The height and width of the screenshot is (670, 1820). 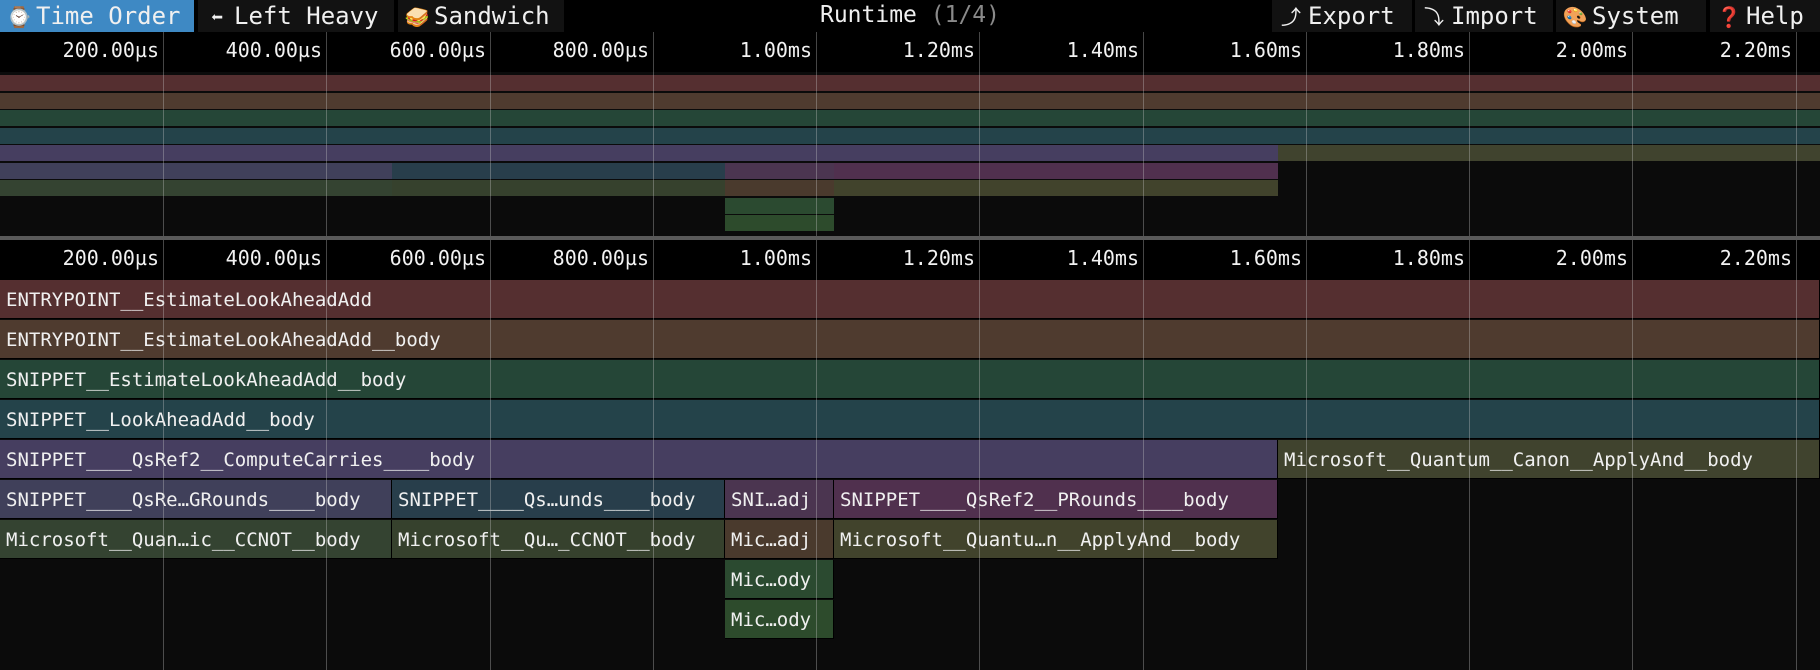 What do you see at coordinates (1494, 16) in the screenshot?
I see `import-label: Import` at bounding box center [1494, 16].